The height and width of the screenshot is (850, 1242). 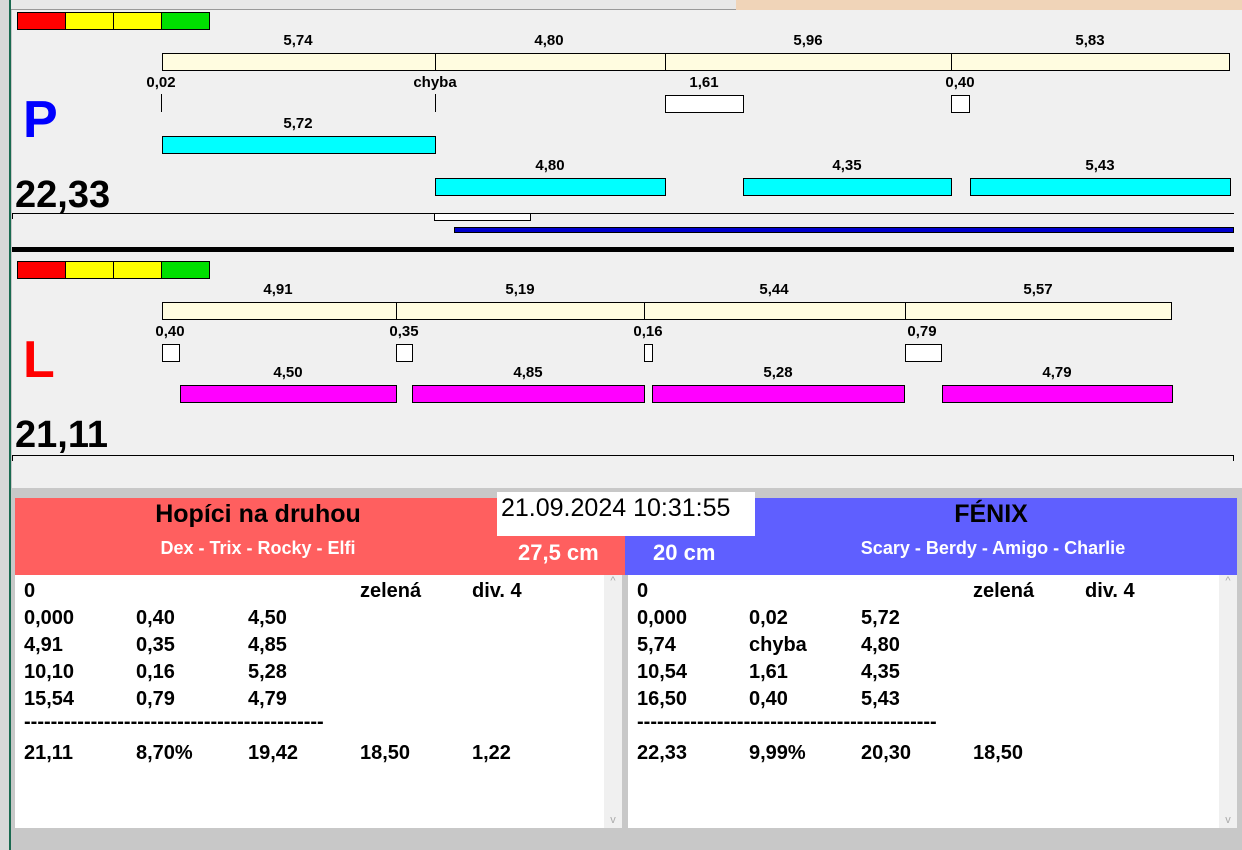 I want to click on segment-label: 5,57, so click(x=1038, y=289).